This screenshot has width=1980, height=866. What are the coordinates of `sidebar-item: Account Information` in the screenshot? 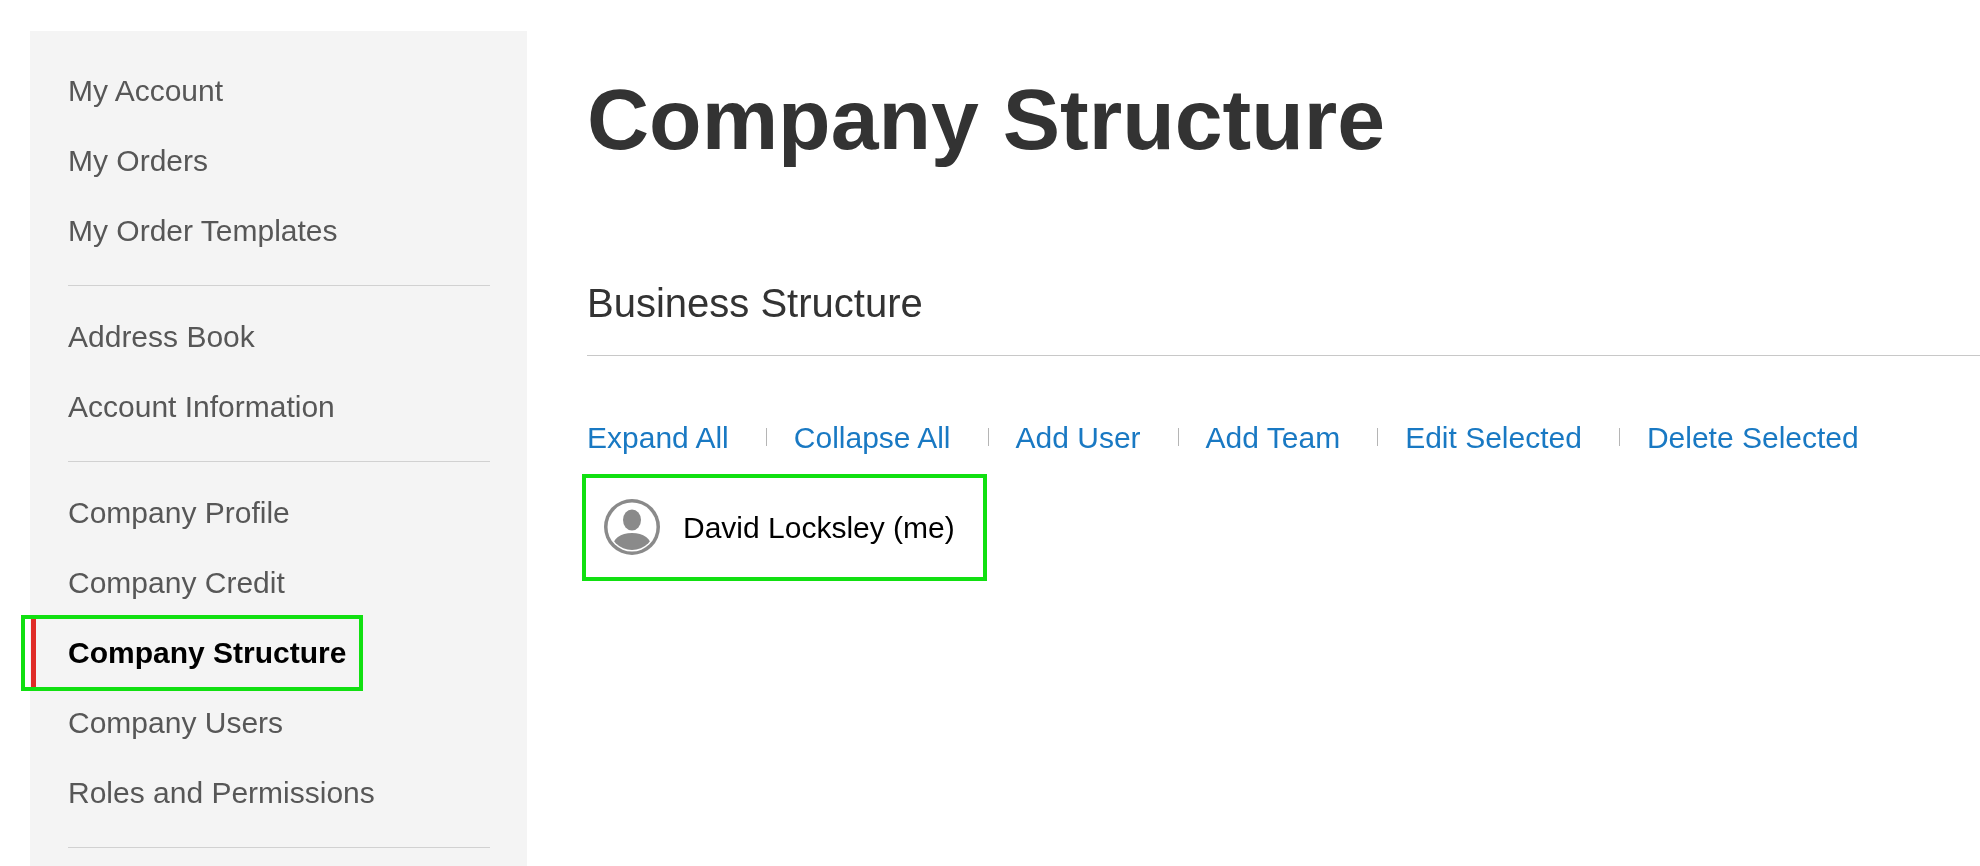 It's located at (192, 407).